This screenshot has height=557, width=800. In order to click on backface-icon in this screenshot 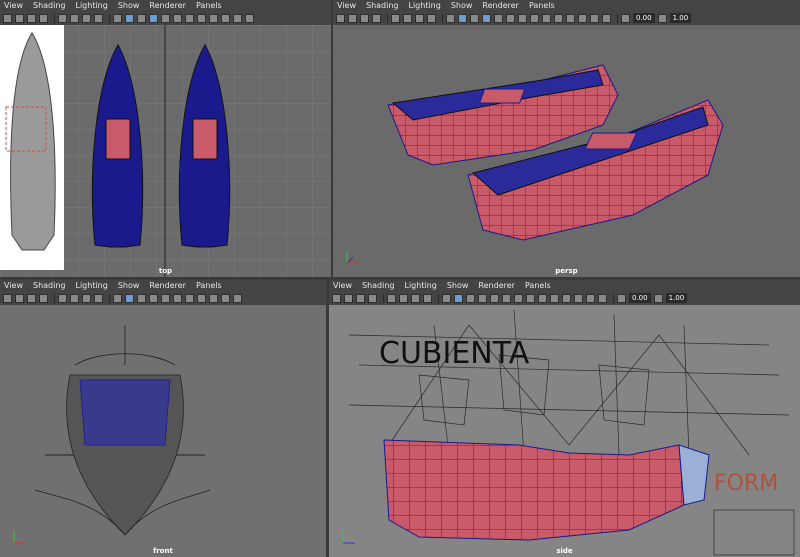, I will do `click(237, 298)`.